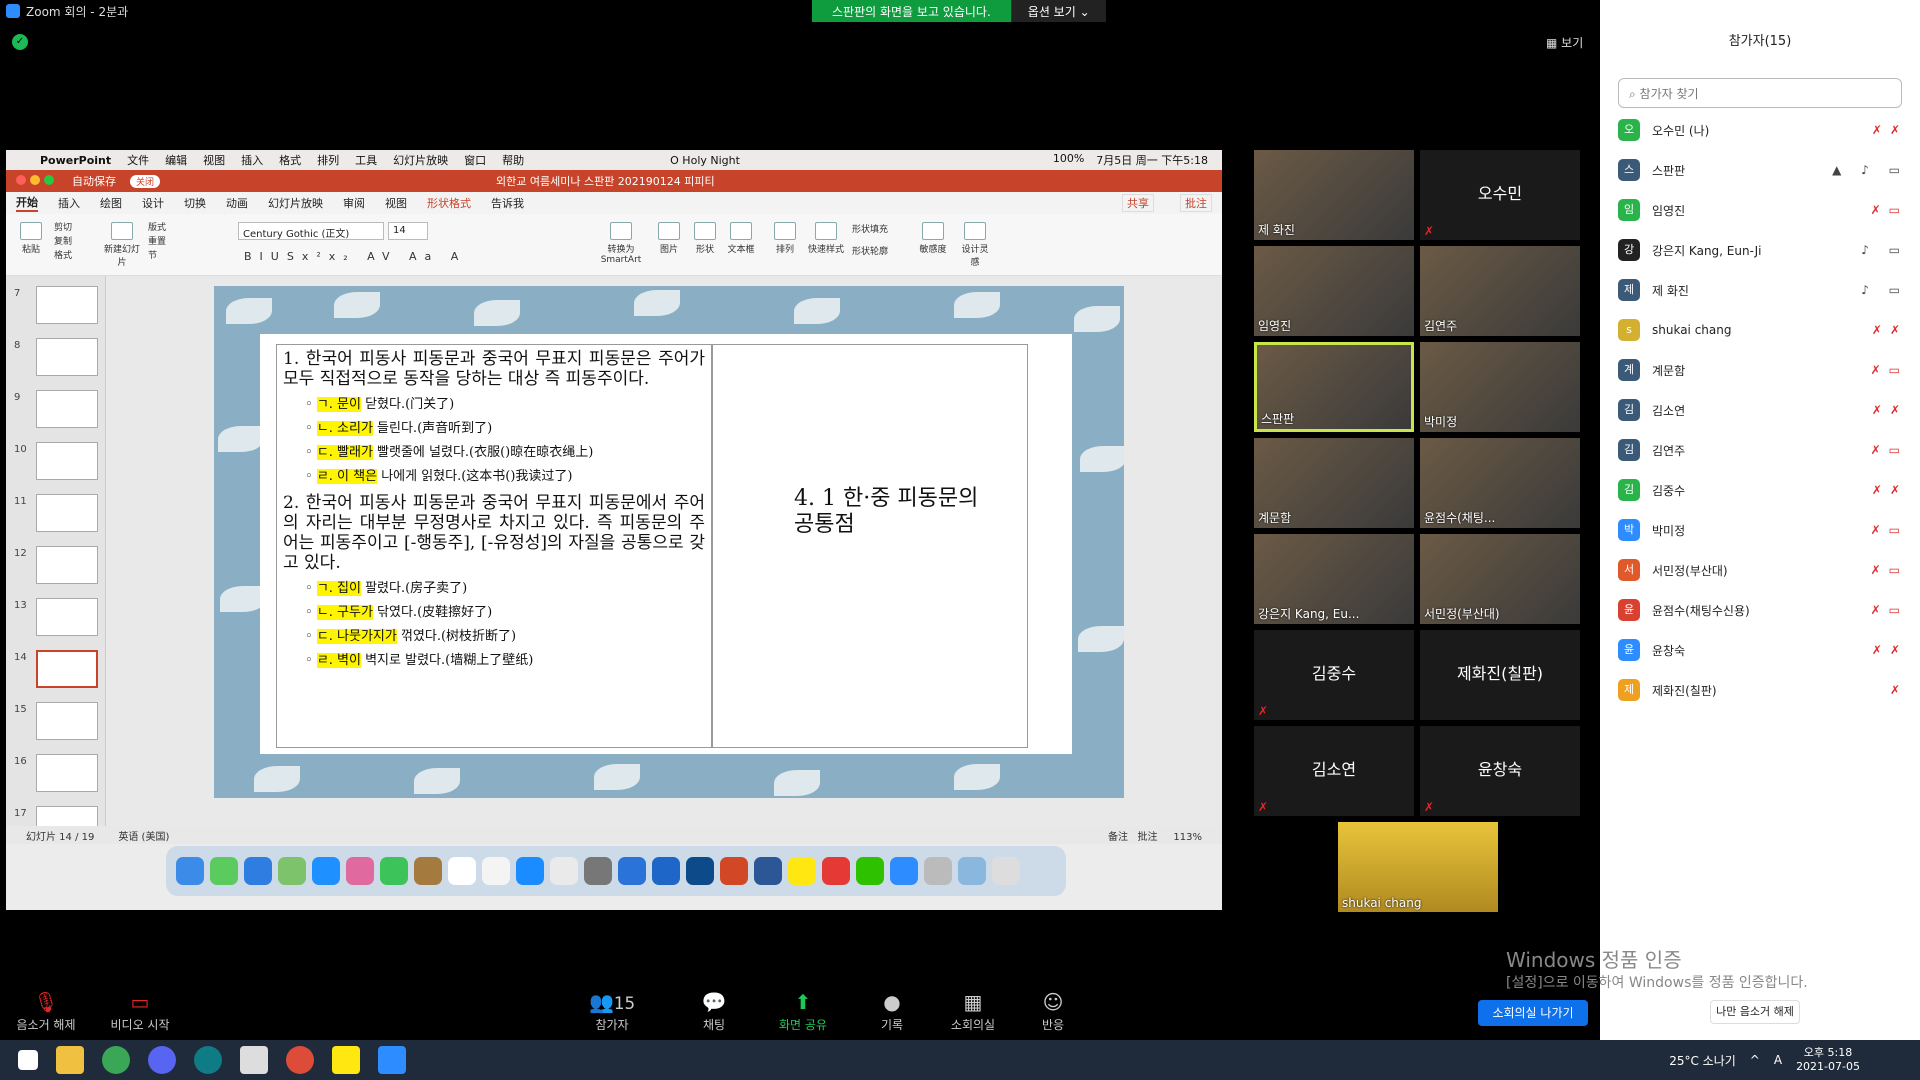  Describe the element at coordinates (714, 1011) in the screenshot. I see `chat-button: 💬 채팅` at that location.